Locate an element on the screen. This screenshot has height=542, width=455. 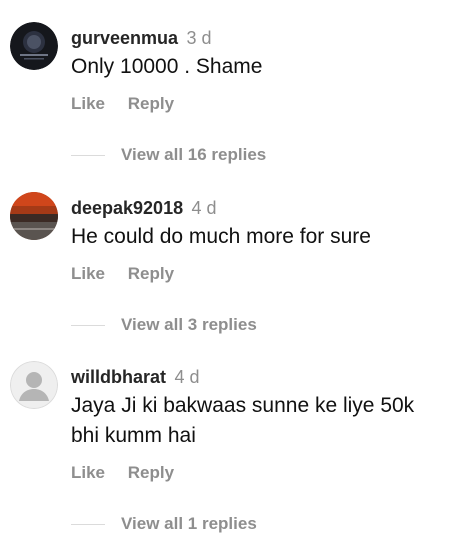
comment-header: gurveenmua 3 d is located at coordinates (141, 39).